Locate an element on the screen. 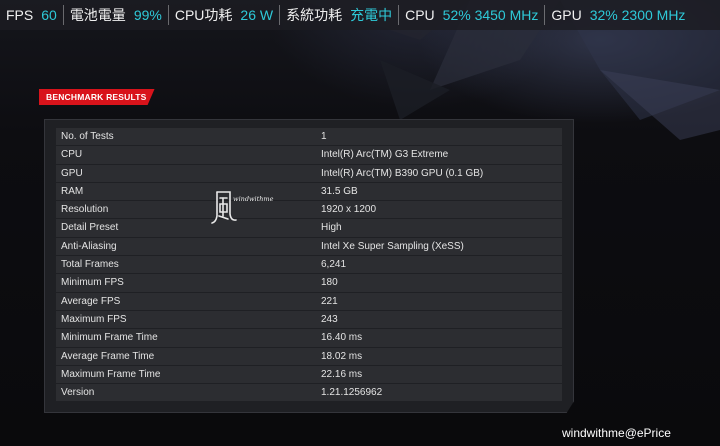  row-label: GPU is located at coordinates (72, 173).